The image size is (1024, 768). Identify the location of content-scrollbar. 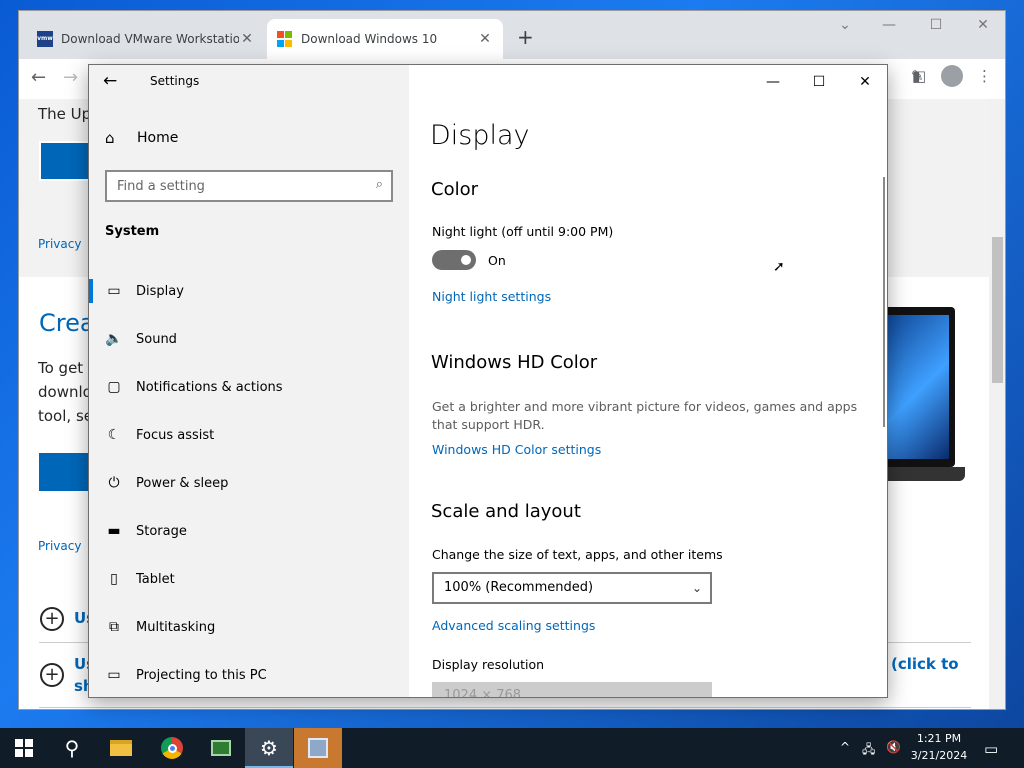
(884, 302).